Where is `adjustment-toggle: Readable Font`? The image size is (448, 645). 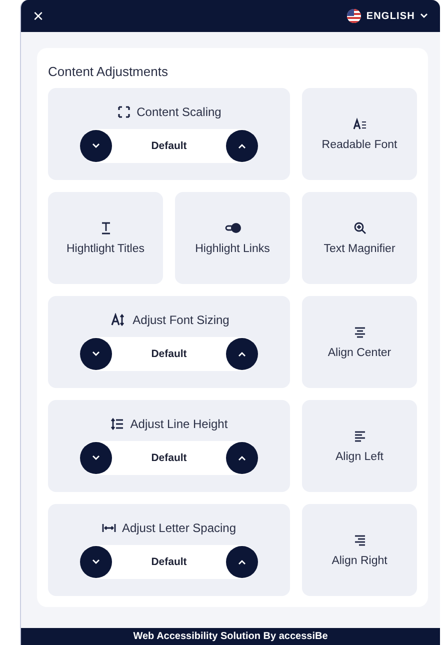
adjustment-toggle: Readable Font is located at coordinates (359, 134).